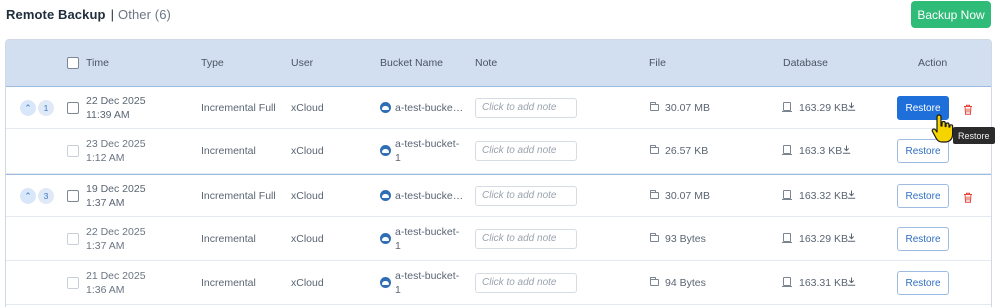 This screenshot has height=307, width=1000. Describe the element at coordinates (657, 63) in the screenshot. I see `column-file: File` at that location.